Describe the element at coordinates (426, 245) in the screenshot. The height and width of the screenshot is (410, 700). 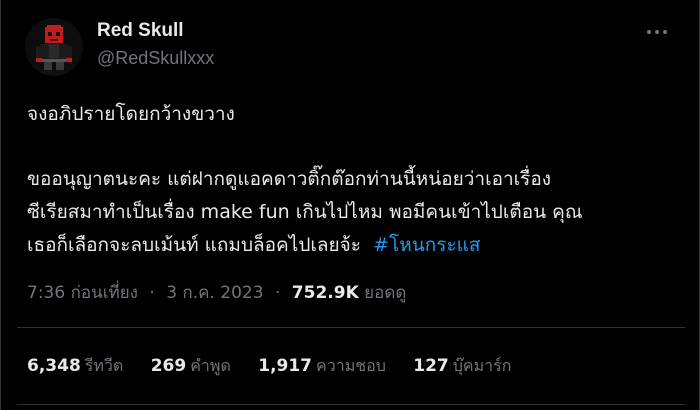
I see `hashtag-link: #โหนกระแส` at that location.